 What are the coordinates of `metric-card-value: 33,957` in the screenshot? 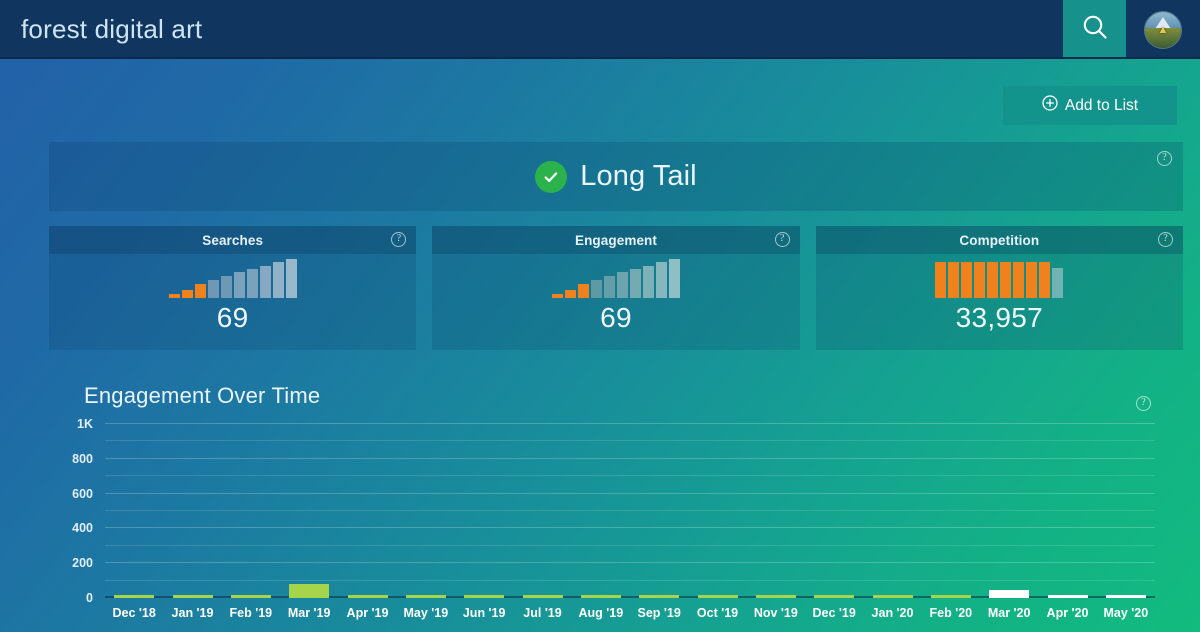 It's located at (999, 317).